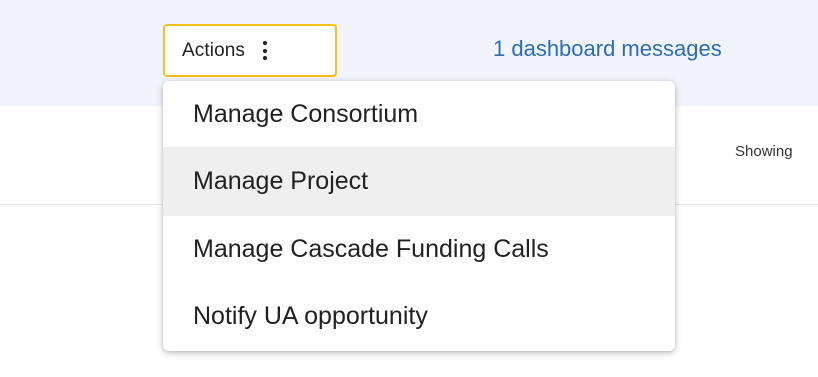 The image size is (818, 377). Describe the element at coordinates (250, 50) in the screenshot. I see `actions-button: Actions` at that location.